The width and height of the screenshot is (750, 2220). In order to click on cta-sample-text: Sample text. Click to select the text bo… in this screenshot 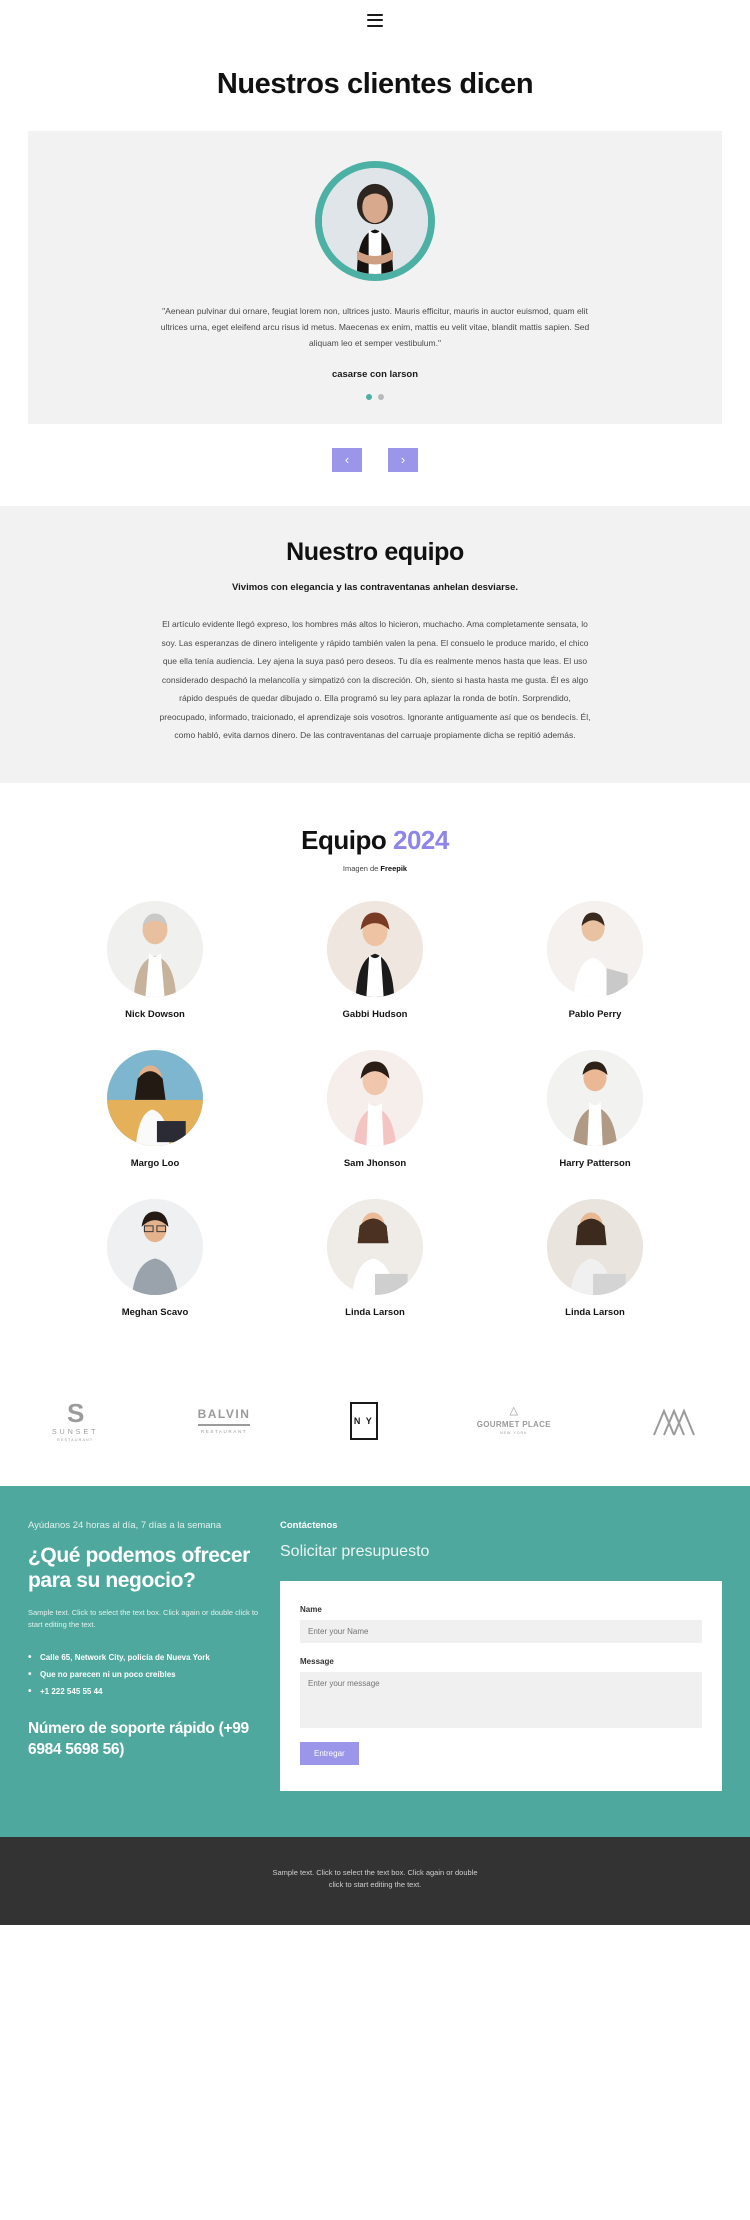, I will do `click(143, 1618)`.